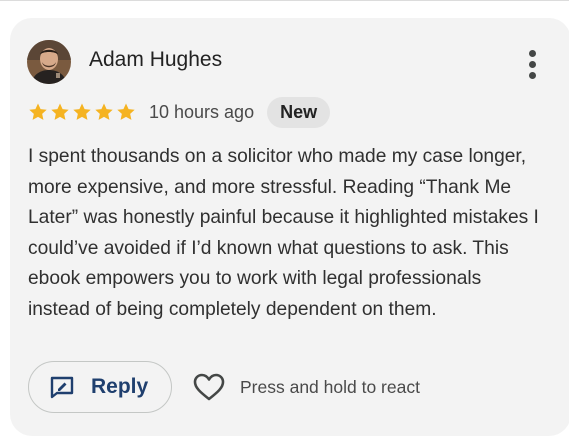 This screenshot has height=448, width=569. Describe the element at coordinates (284, 0) in the screenshot. I see `top-divider` at that location.